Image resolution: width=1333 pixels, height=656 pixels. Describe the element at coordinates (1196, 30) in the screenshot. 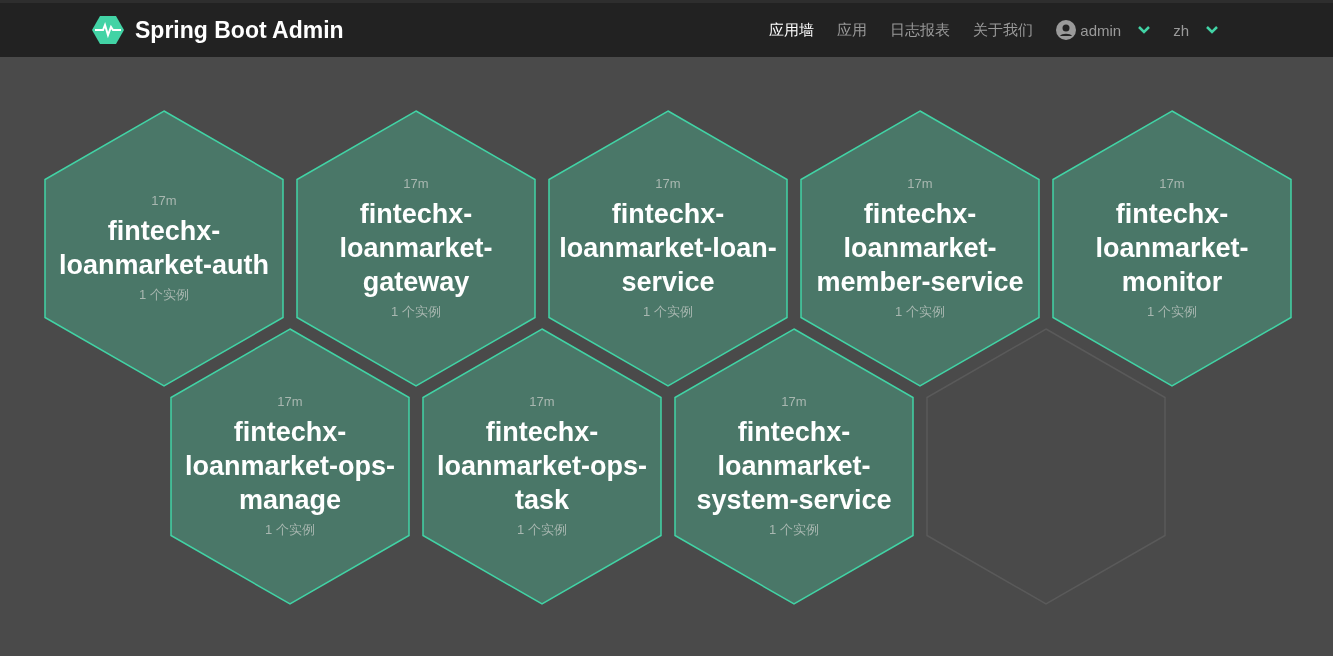

I see `language-menu-button: zh` at that location.